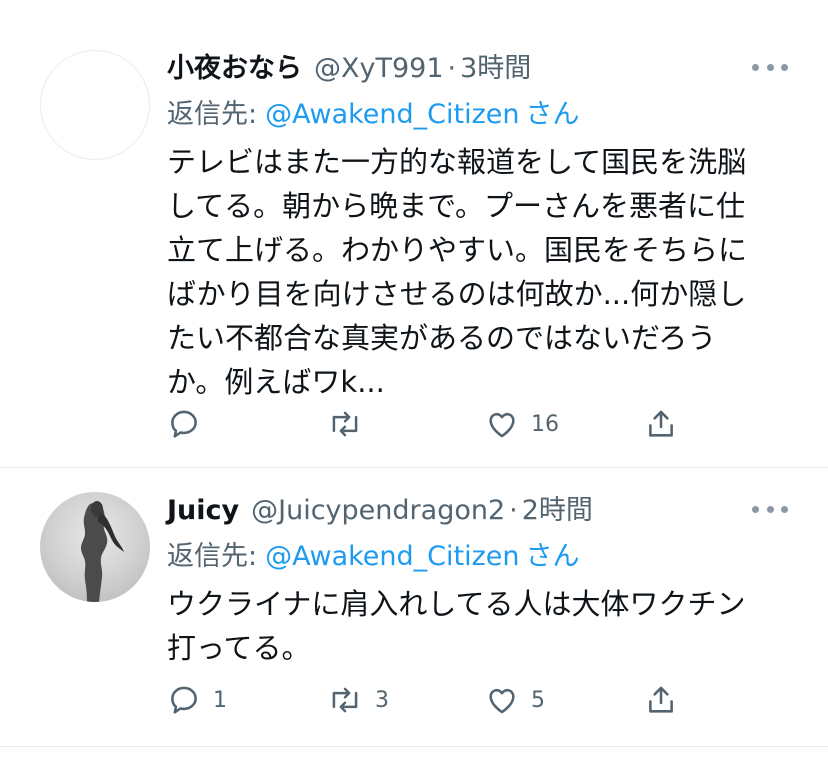 The width and height of the screenshot is (828, 769). I want to click on retweet-button: 3, so click(358, 700).